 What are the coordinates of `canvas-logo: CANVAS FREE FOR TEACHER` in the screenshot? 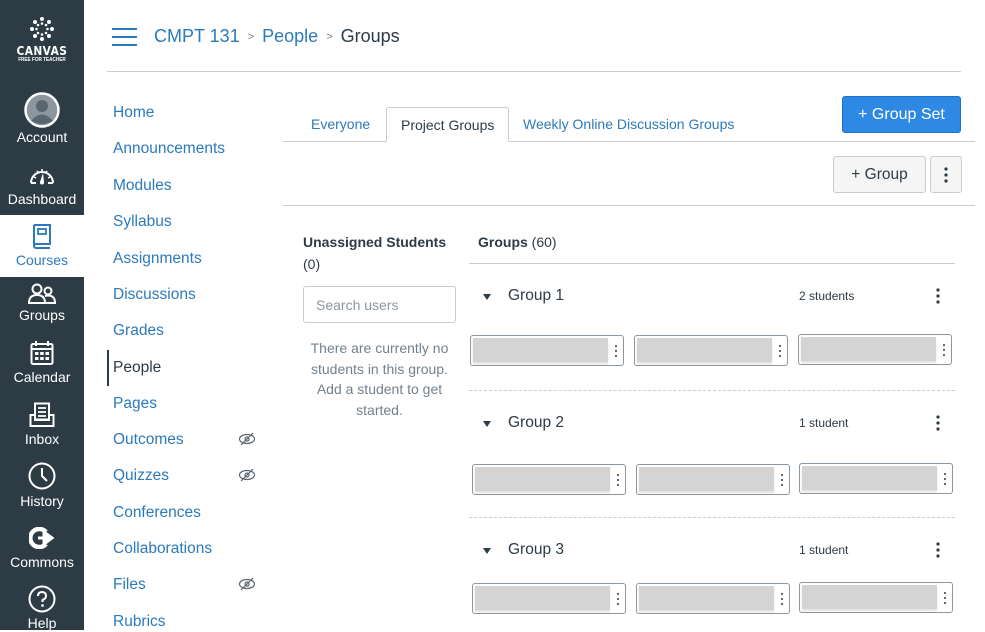 It's located at (42, 40).